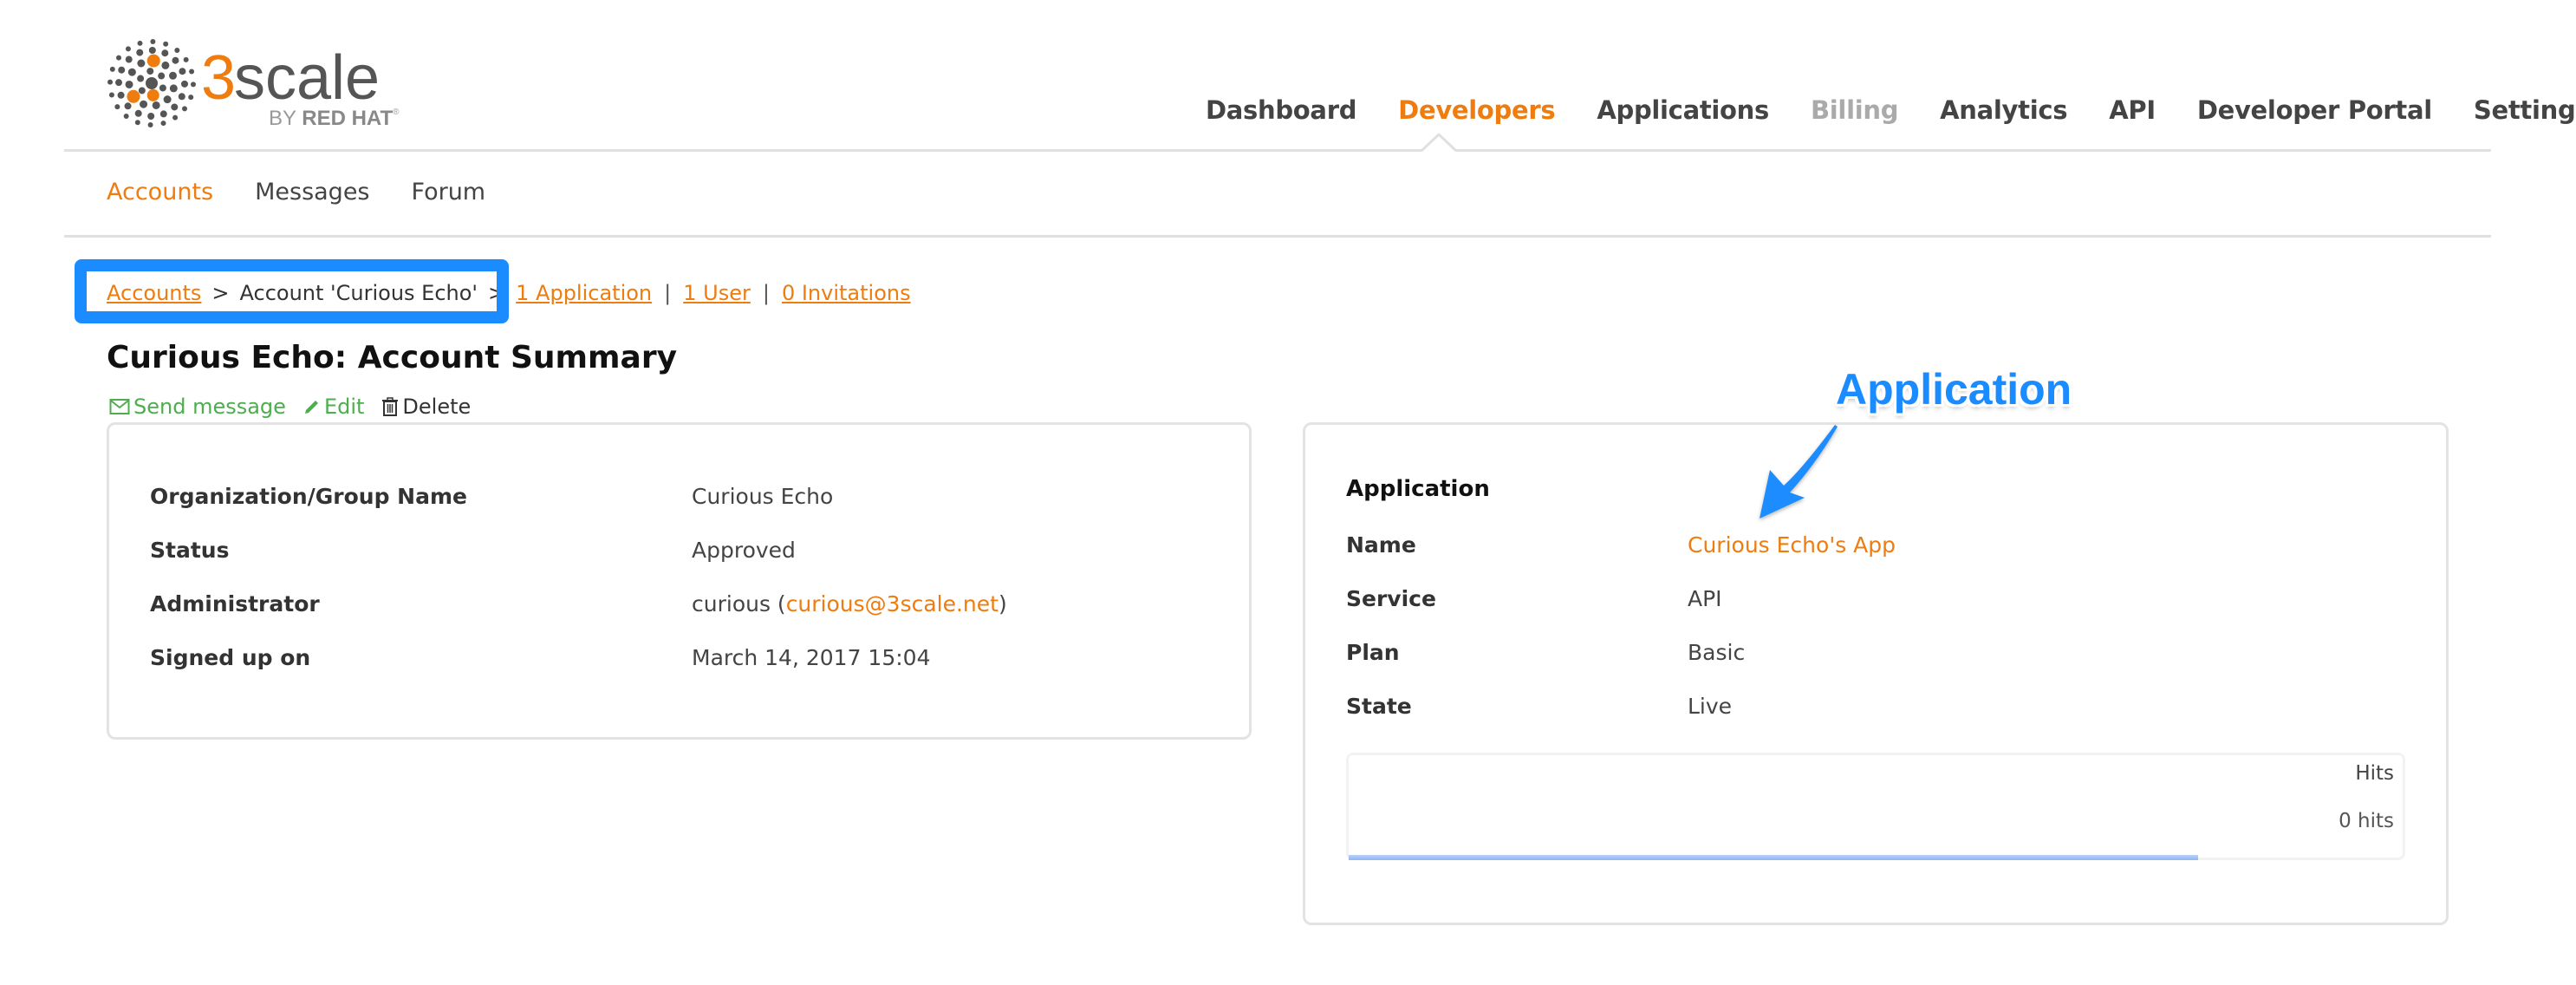 The height and width of the screenshot is (985, 2576). What do you see at coordinates (1854, 110) in the screenshot?
I see `nav-billing: Billing` at bounding box center [1854, 110].